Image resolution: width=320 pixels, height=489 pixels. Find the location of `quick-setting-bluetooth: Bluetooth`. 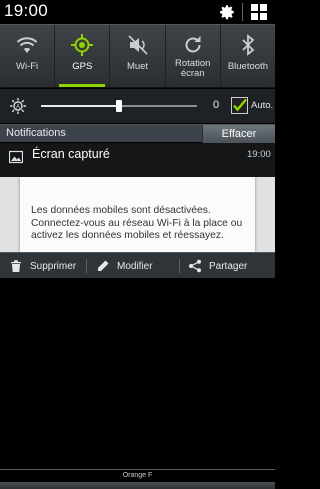

quick-setting-bluetooth: Bluetooth is located at coordinates (248, 56).